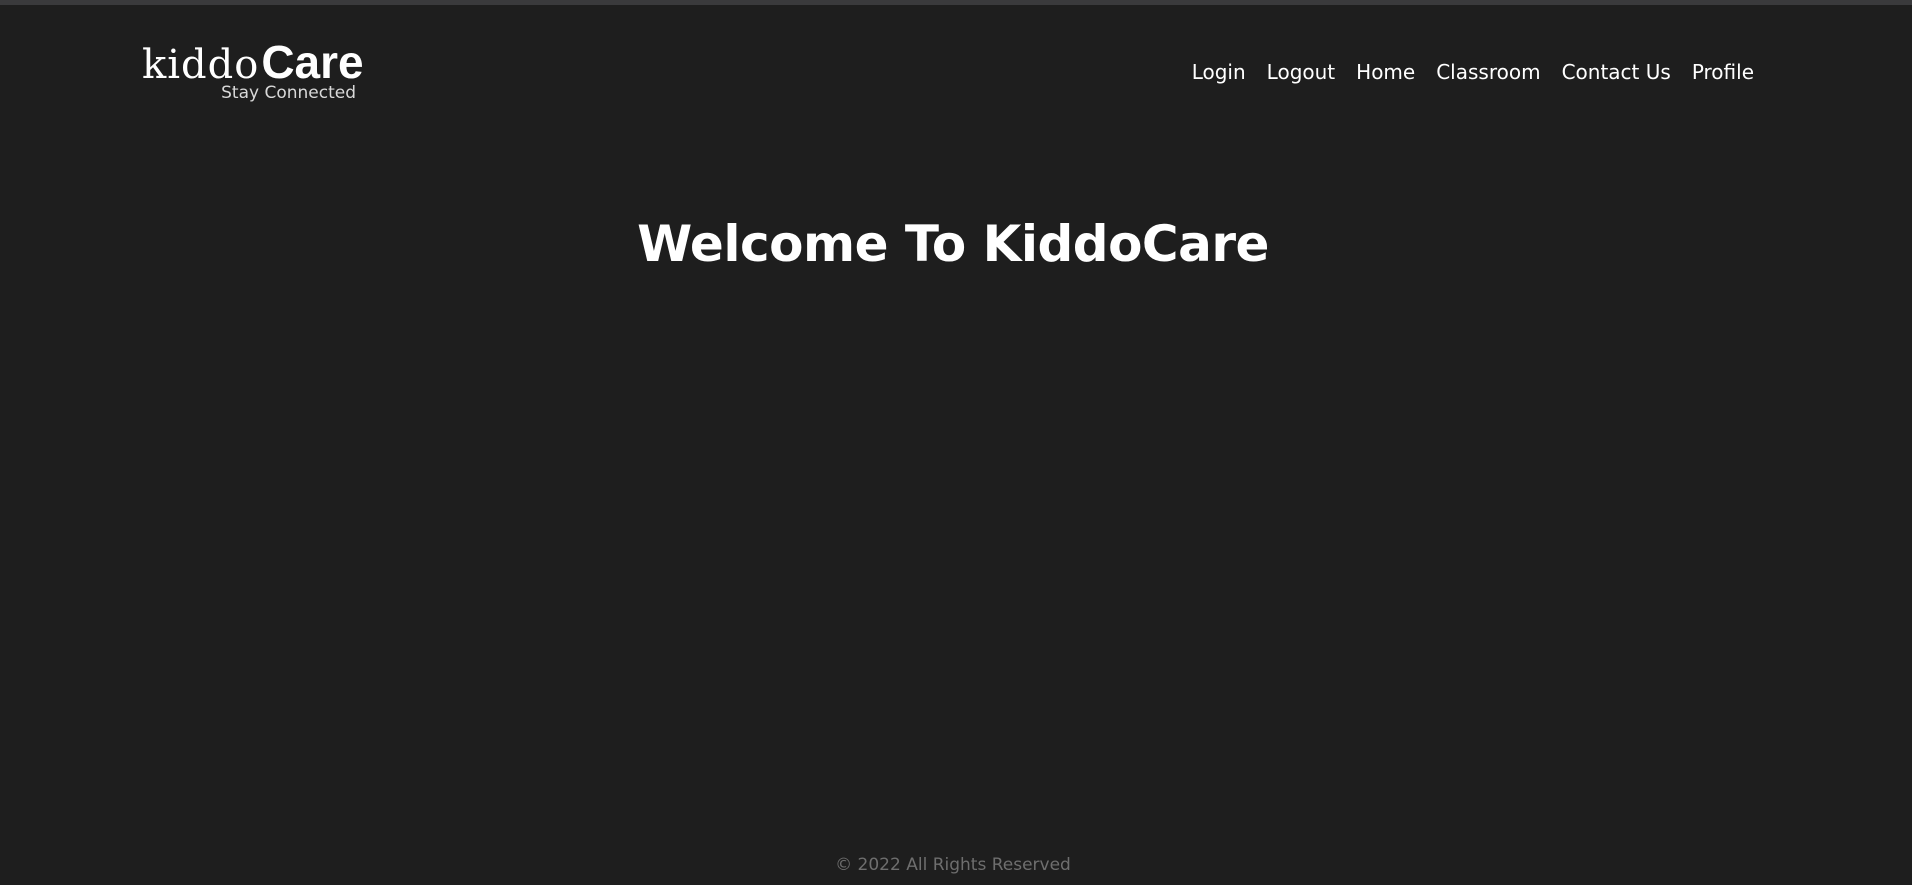 This screenshot has width=1912, height=885. Describe the element at coordinates (201, 65) in the screenshot. I see `logo-kiddo-text: kiddo` at that location.